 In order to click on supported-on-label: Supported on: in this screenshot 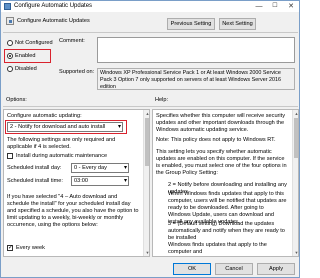, I will do `click(77, 72)`.